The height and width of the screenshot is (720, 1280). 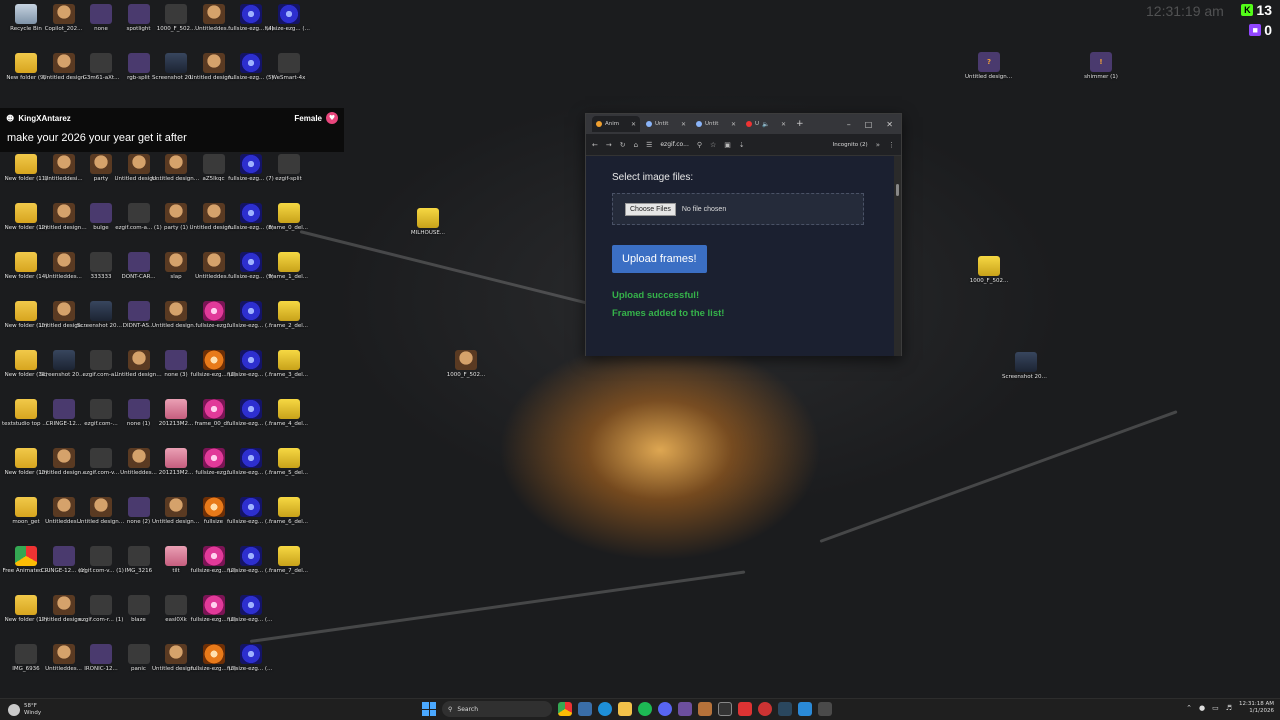 What do you see at coordinates (595, 145) in the screenshot?
I see `back-icon: ←` at bounding box center [595, 145].